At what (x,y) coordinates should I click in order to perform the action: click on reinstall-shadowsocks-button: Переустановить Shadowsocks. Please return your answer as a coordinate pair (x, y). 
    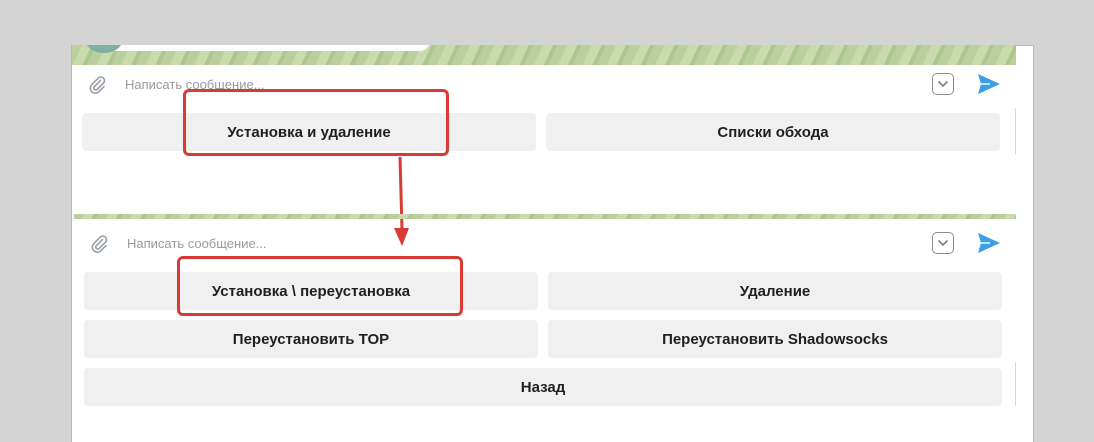
    Looking at the image, I should click on (775, 339).